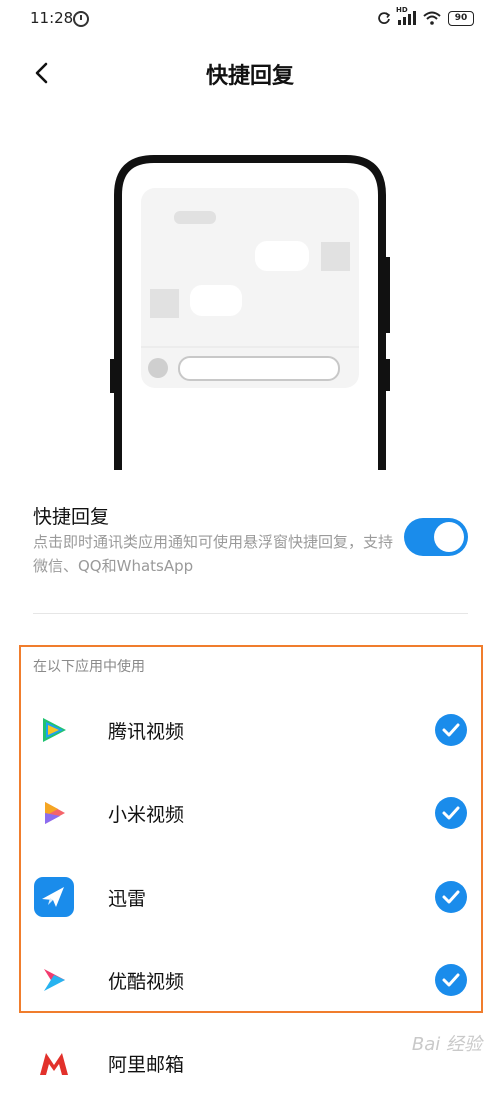  Describe the element at coordinates (249, 76) in the screenshot. I see `page-title: 快捷回复` at that location.